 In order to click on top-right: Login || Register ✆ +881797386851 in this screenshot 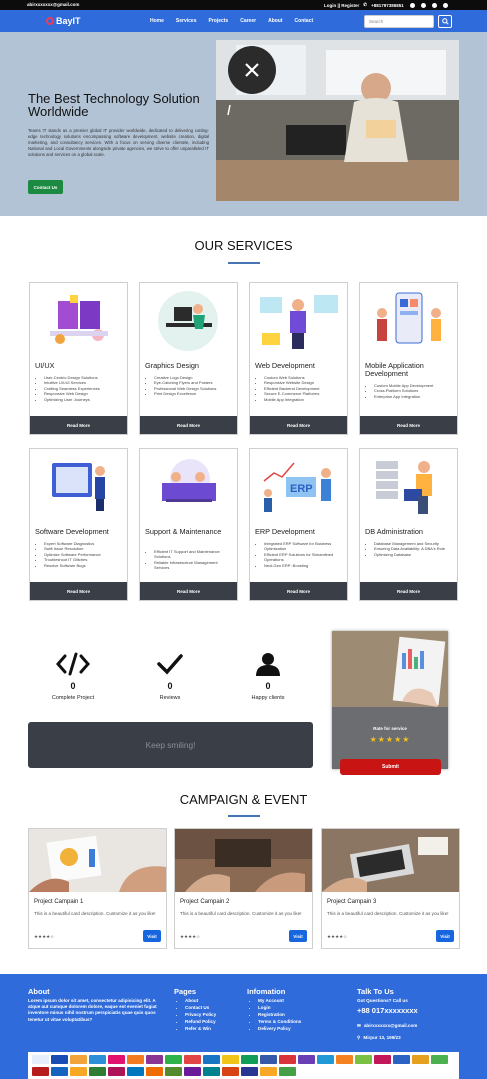, I will do `click(386, 5)`.